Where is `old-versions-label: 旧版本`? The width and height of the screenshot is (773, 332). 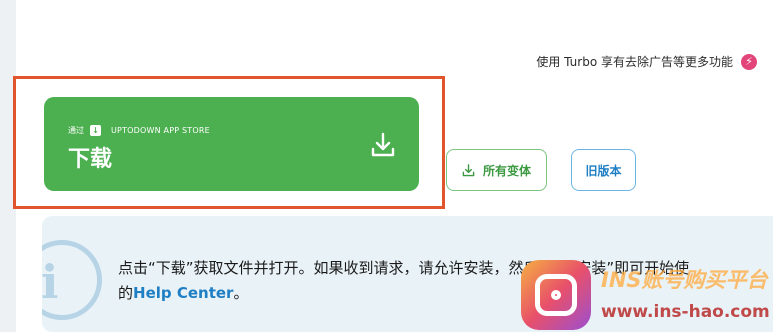 old-versions-label: 旧版本 is located at coordinates (603, 170).